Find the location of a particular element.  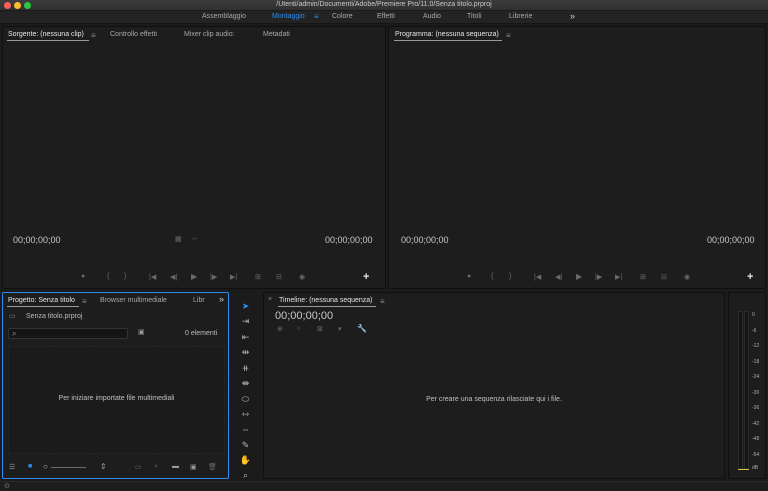

meter-bar-left is located at coordinates (740, 390).